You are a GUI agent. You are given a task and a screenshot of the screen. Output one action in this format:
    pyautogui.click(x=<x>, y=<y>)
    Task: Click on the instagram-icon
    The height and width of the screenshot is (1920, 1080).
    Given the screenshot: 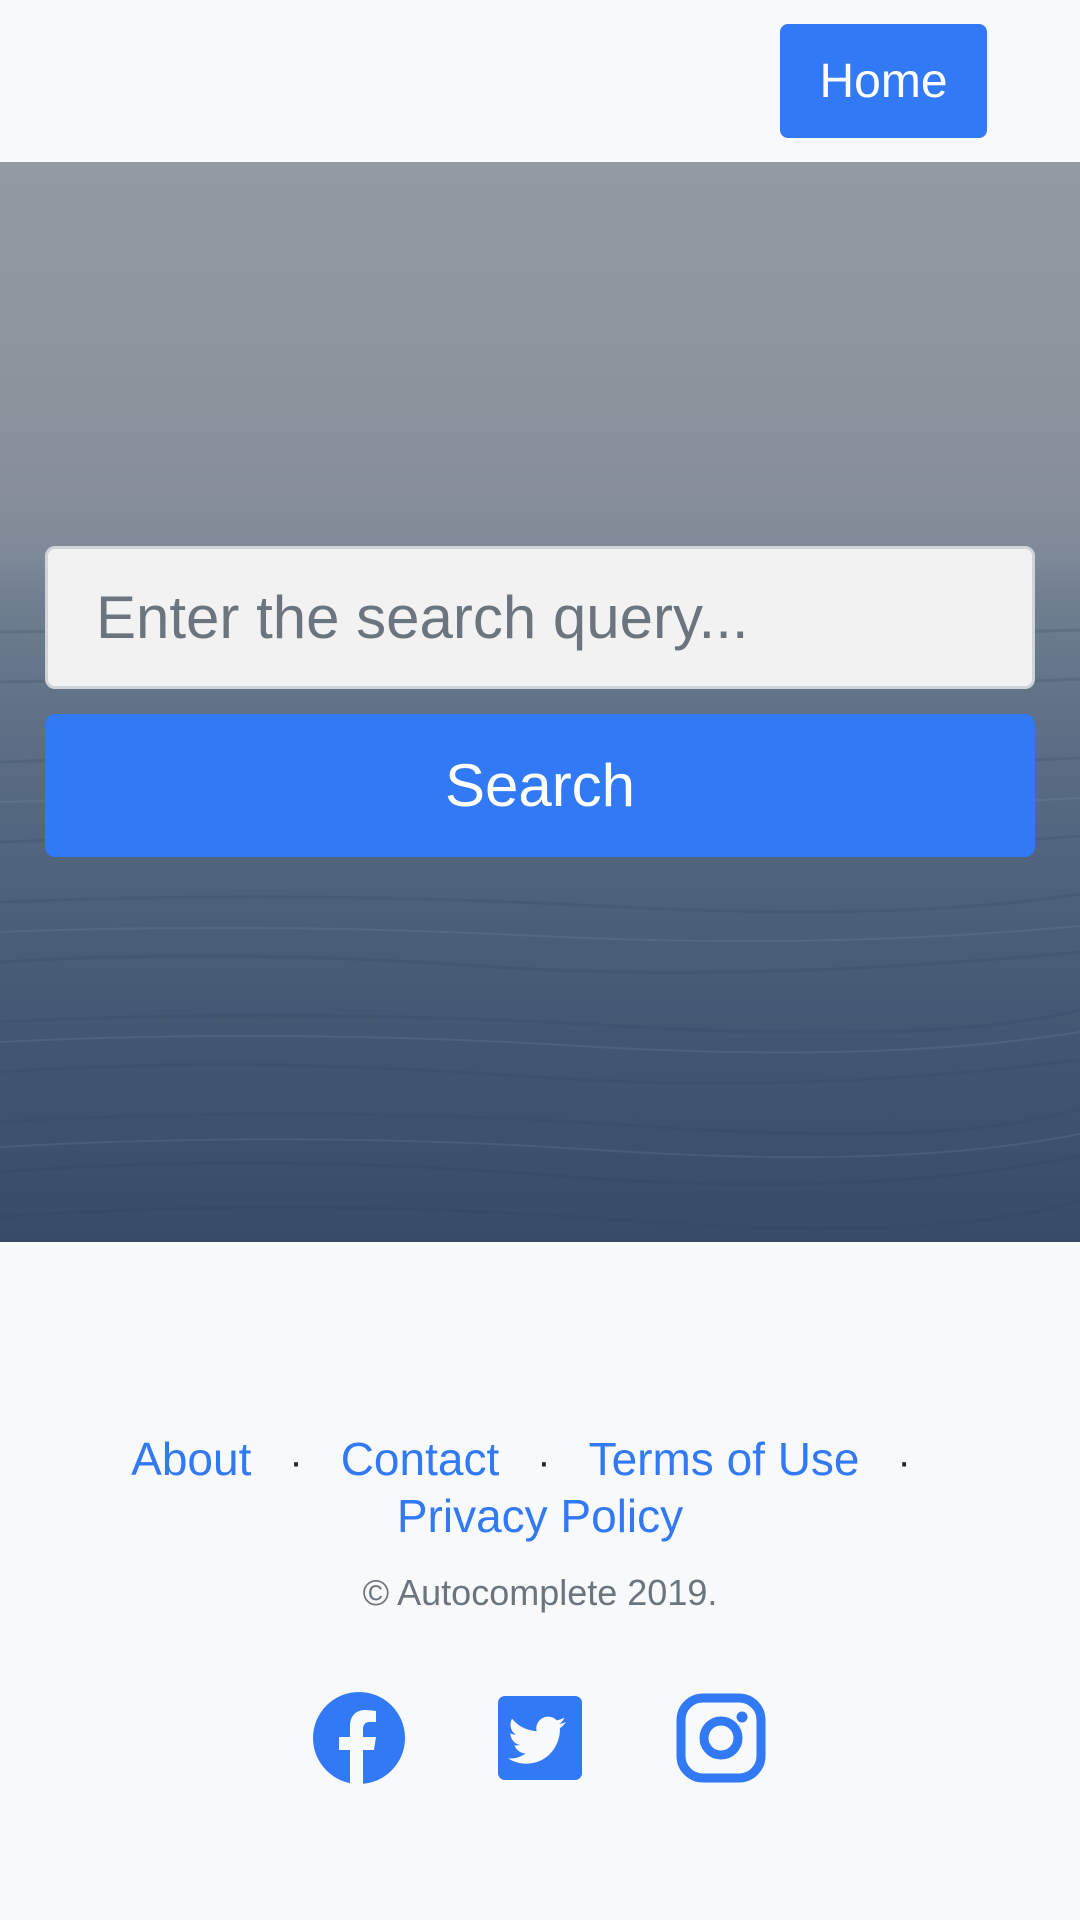 What is the action you would take?
    pyautogui.click(x=721, y=1738)
    